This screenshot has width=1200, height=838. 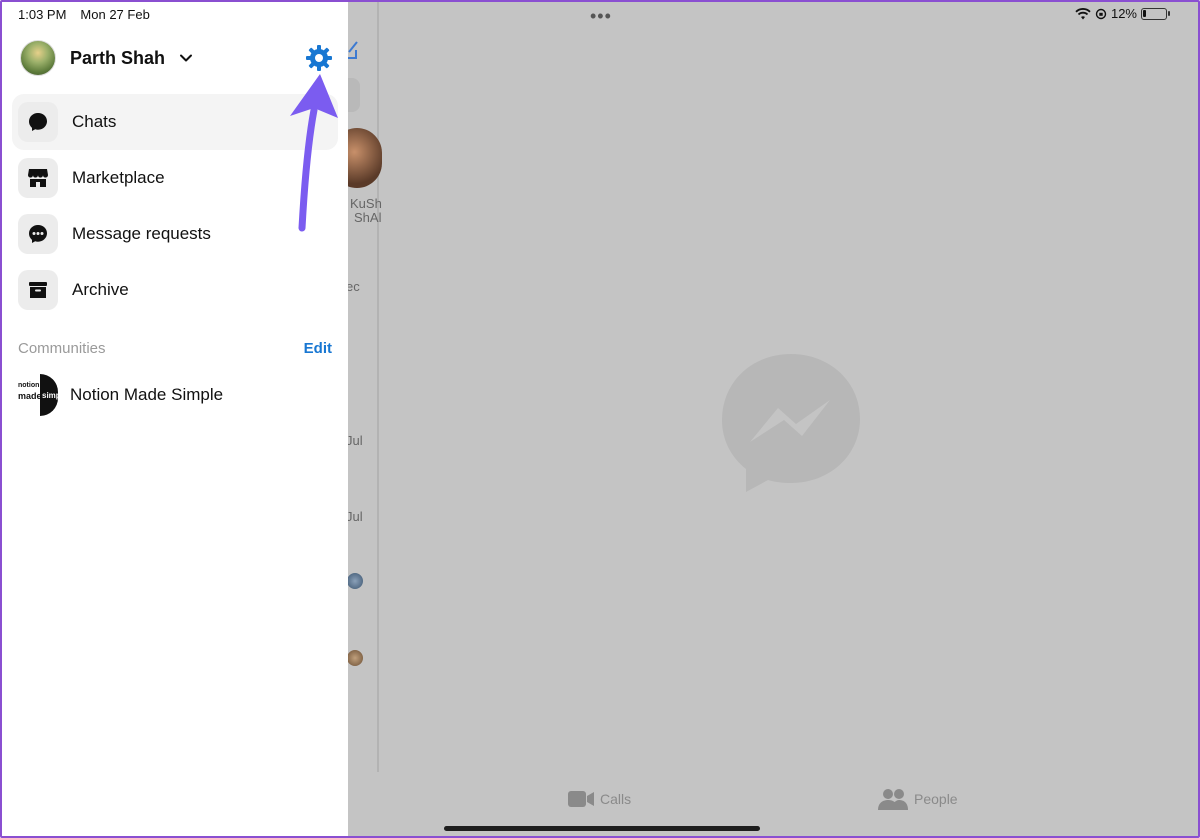 What do you see at coordinates (314, 153) in the screenshot?
I see `annotation-arrow` at bounding box center [314, 153].